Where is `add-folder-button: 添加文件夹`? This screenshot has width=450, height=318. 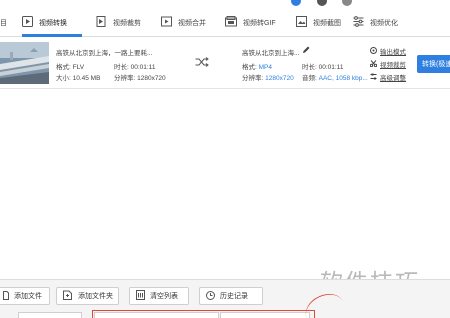 add-folder-button: 添加文件夹 is located at coordinates (87, 296).